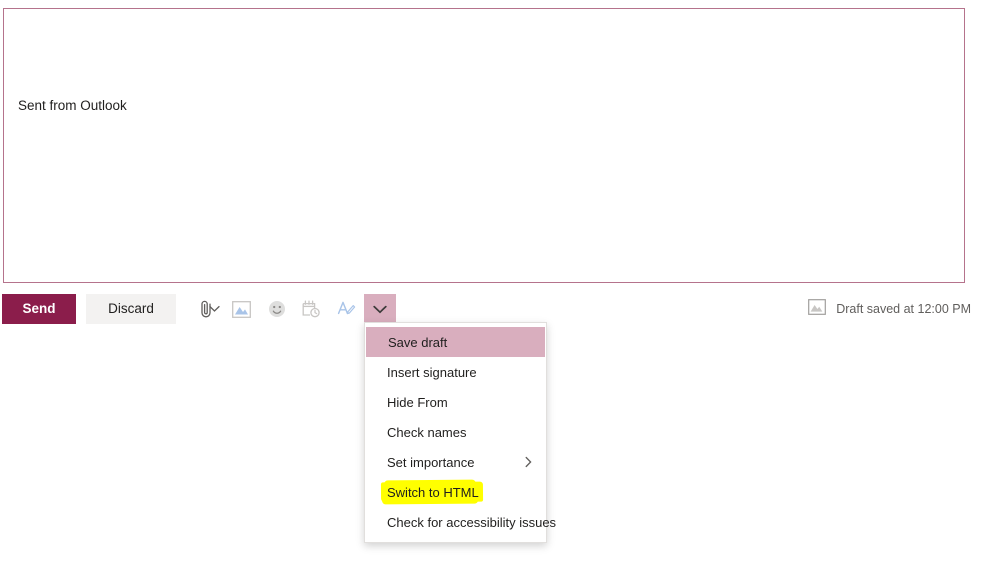  Describe the element at coordinates (427, 432) in the screenshot. I see `menu-item-label: Check names` at that location.